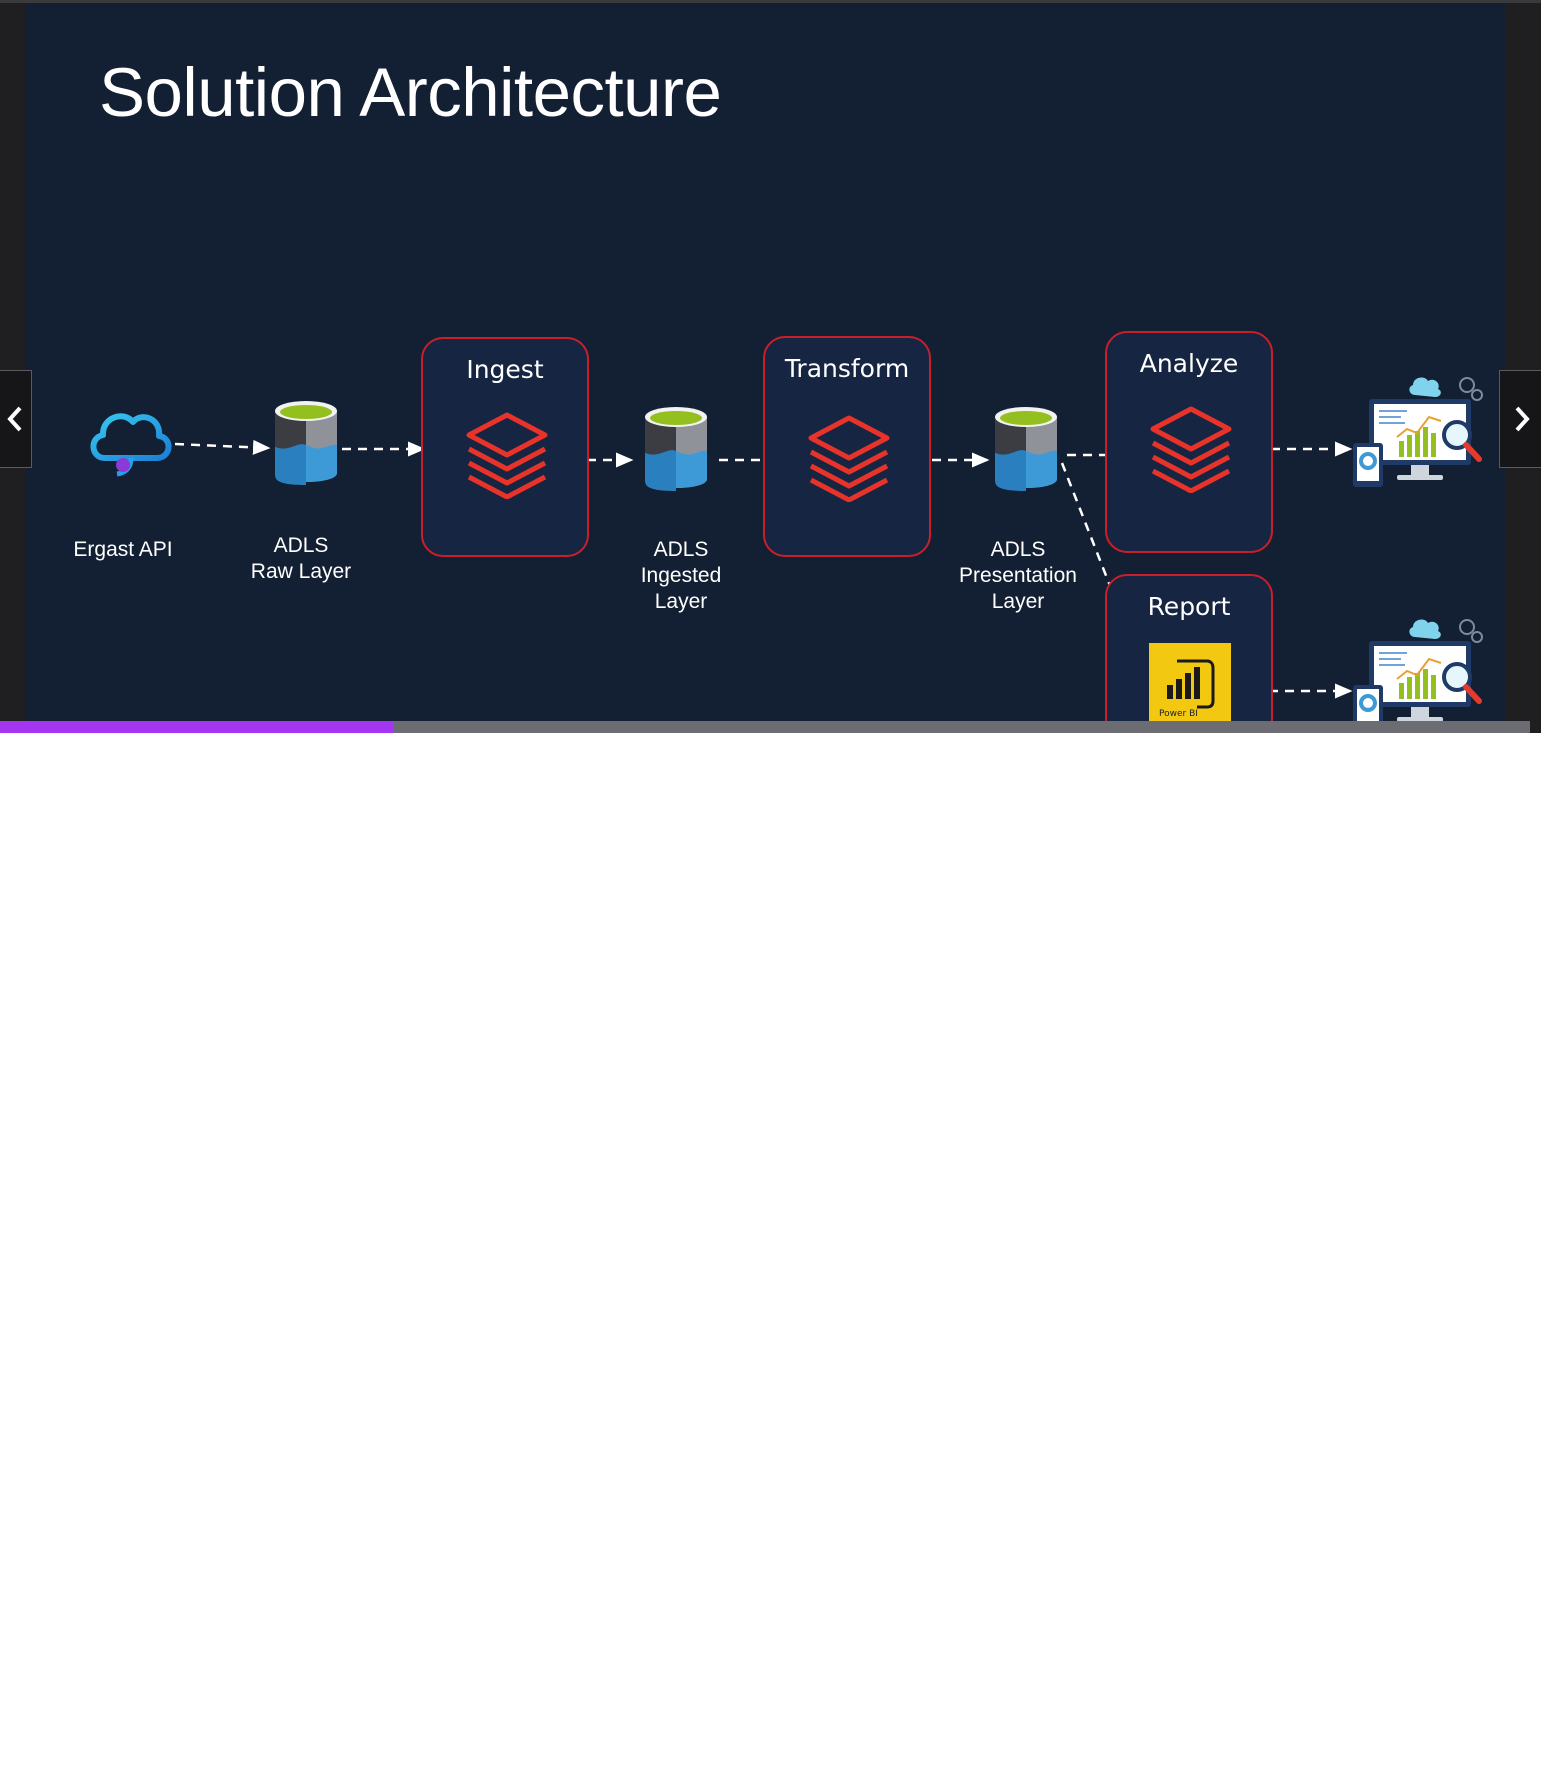 The image size is (1541, 1790). I want to click on stage-analyze: Analyze, so click(1189, 442).